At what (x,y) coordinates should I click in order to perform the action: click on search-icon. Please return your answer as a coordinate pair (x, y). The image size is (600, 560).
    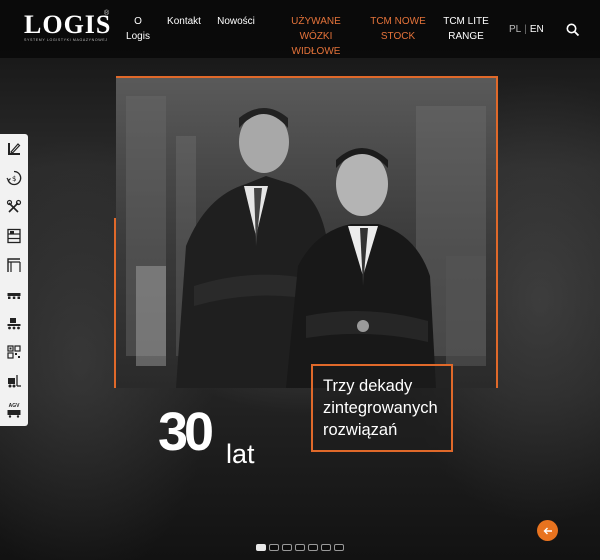
    Looking at the image, I should click on (573, 30).